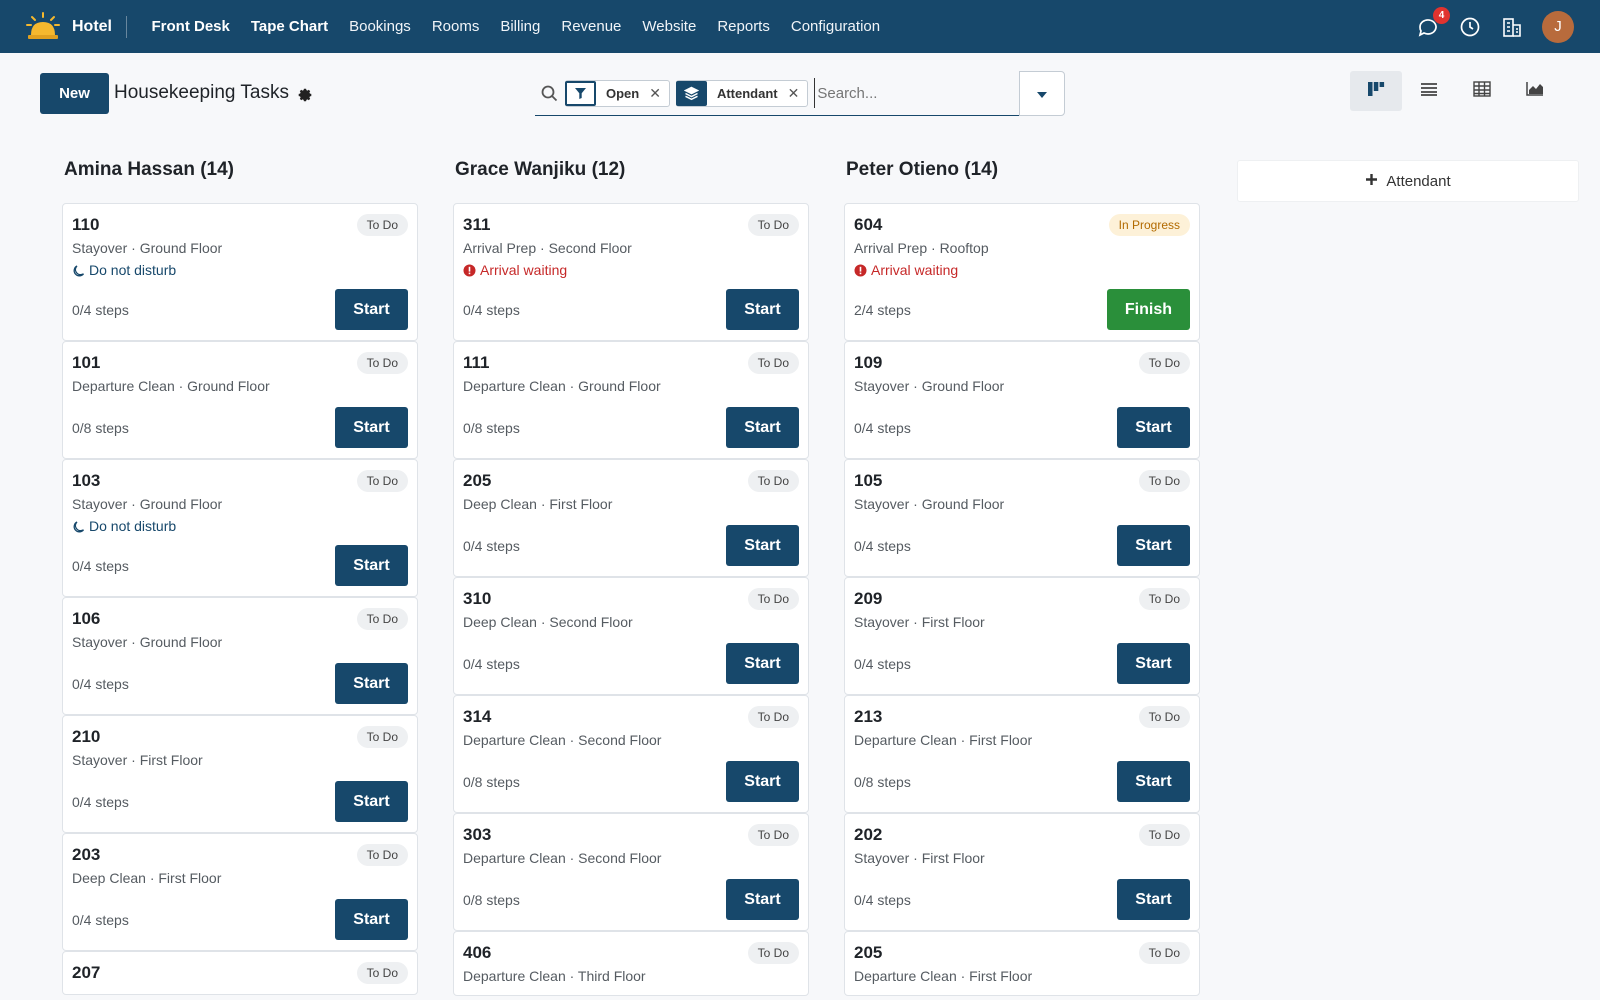  Describe the element at coordinates (659, 93) in the screenshot. I see `facet-open-remove-icon: ✕` at that location.